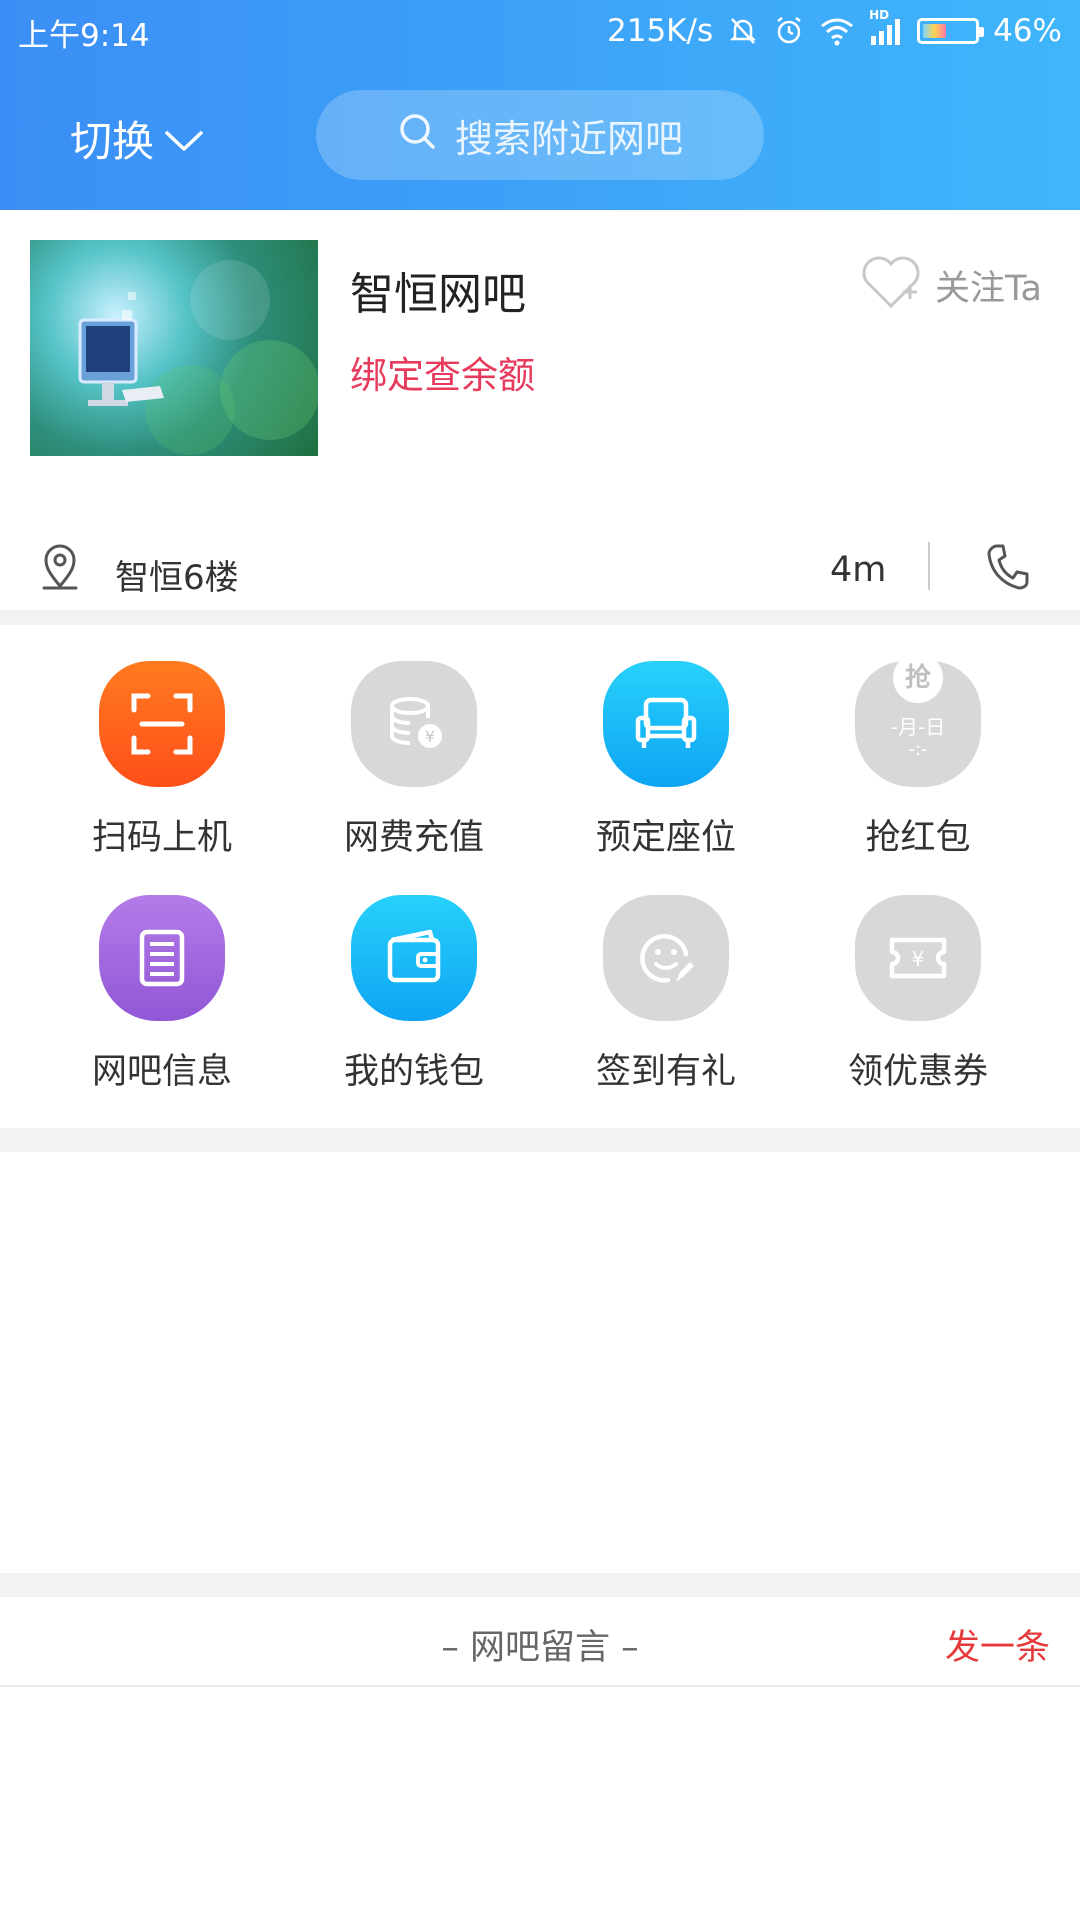 This screenshot has width=1080, height=1920. What do you see at coordinates (666, 958) in the screenshot?
I see `smile-pen-icon` at bounding box center [666, 958].